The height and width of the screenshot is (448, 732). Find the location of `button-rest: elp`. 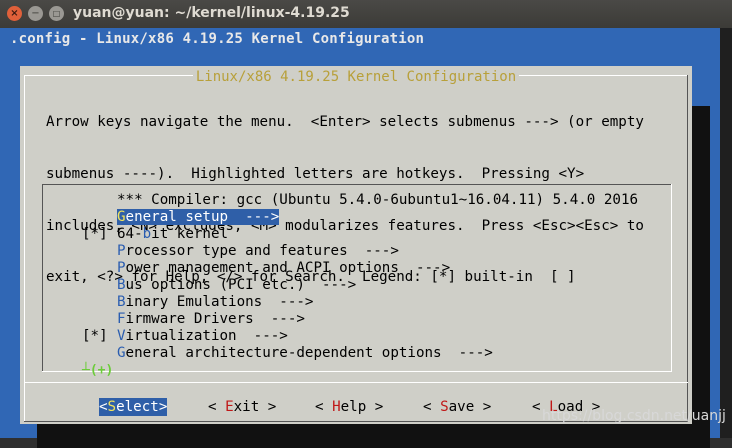

button-rest: elp is located at coordinates (353, 407).